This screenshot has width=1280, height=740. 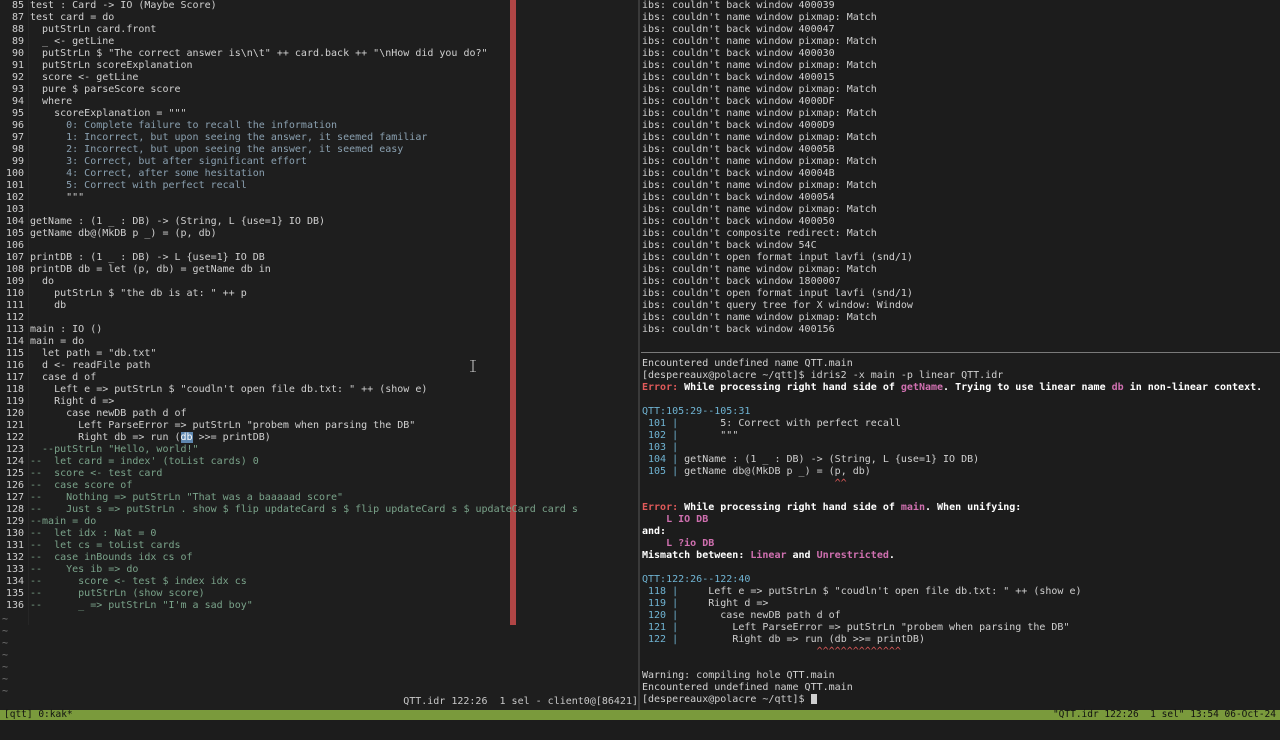 I want to click on code-line: 132 -- case inBounds idx cs of, so click(x=96, y=558).